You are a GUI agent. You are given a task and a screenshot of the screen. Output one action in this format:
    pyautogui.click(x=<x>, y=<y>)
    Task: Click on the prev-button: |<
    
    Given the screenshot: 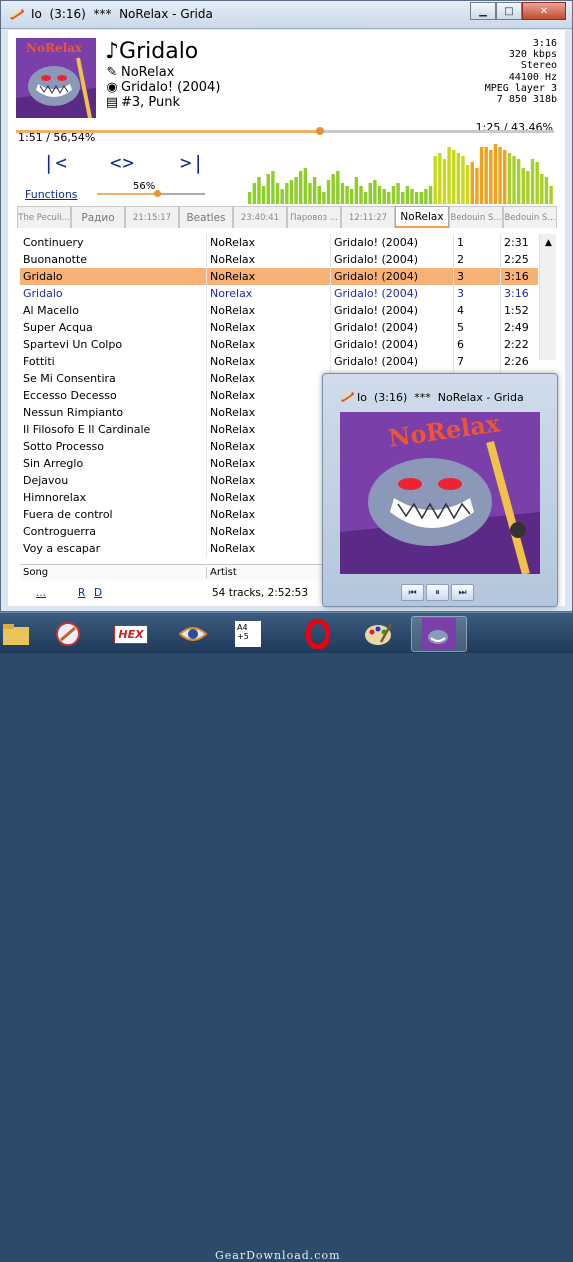 What is the action you would take?
    pyautogui.click(x=55, y=163)
    